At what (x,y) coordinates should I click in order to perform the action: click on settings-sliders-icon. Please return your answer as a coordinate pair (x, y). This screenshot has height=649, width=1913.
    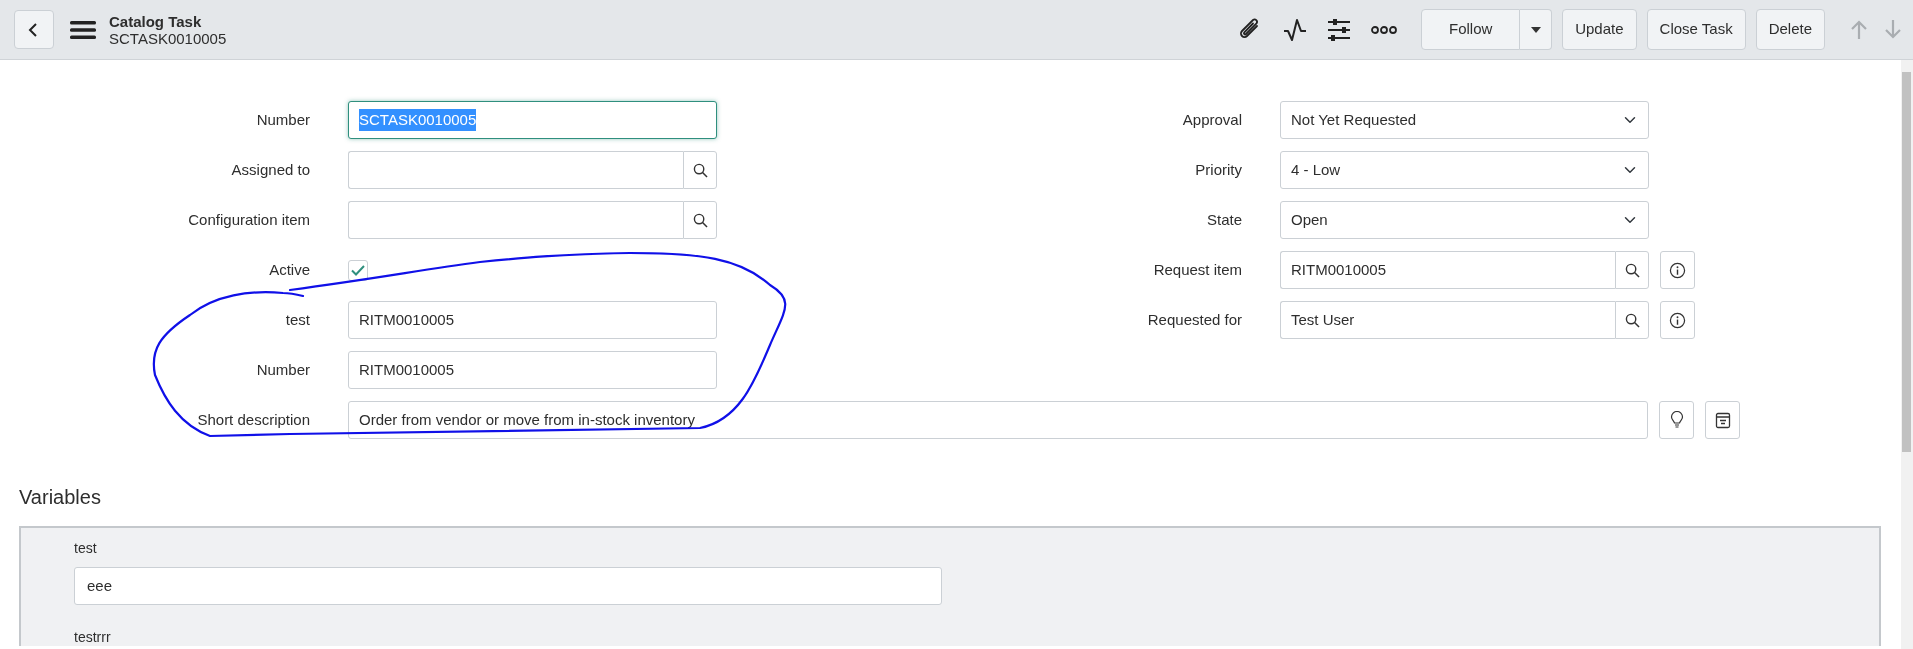
    Looking at the image, I should click on (1339, 29).